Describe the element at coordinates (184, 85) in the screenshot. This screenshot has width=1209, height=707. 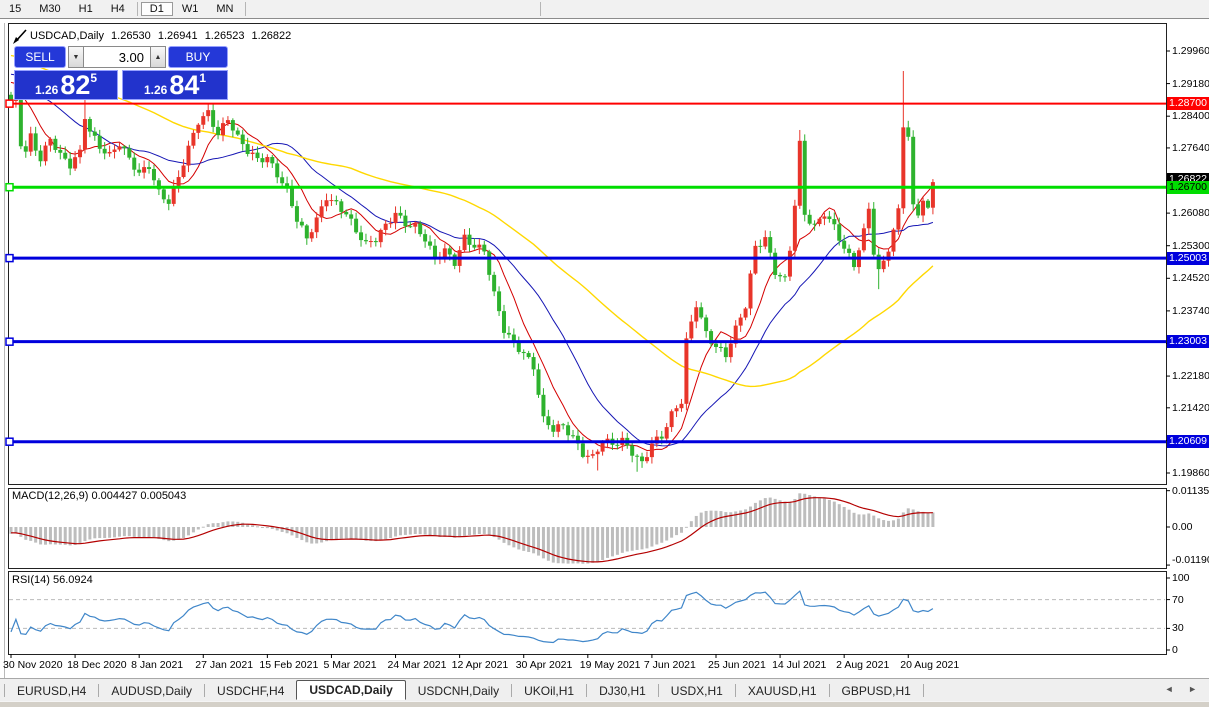
I see `buy-price-main: 84` at that location.